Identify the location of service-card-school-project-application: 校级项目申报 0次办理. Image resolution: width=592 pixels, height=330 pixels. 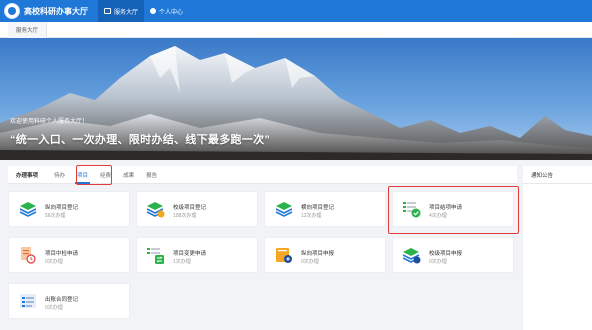
(453, 255).